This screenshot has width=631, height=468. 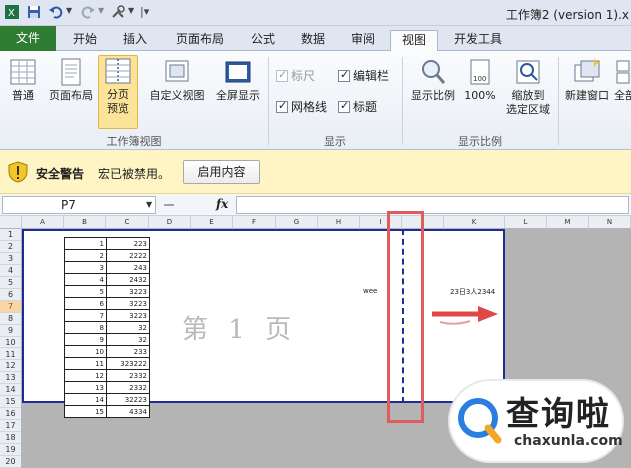 What do you see at coordinates (528, 87) in the screenshot?
I see `zoom-to-selection-button: 缩放到 选定区域` at bounding box center [528, 87].